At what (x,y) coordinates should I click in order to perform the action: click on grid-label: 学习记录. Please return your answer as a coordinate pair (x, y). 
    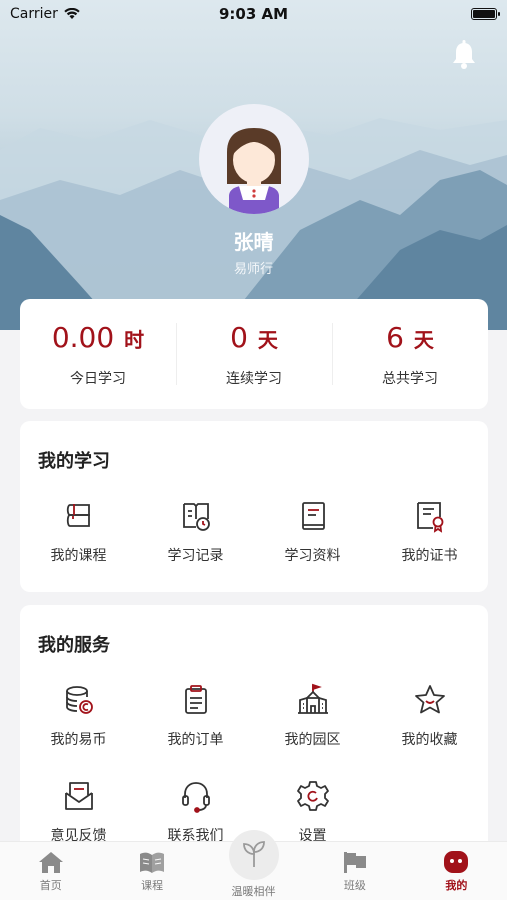
    Looking at the image, I should click on (195, 556).